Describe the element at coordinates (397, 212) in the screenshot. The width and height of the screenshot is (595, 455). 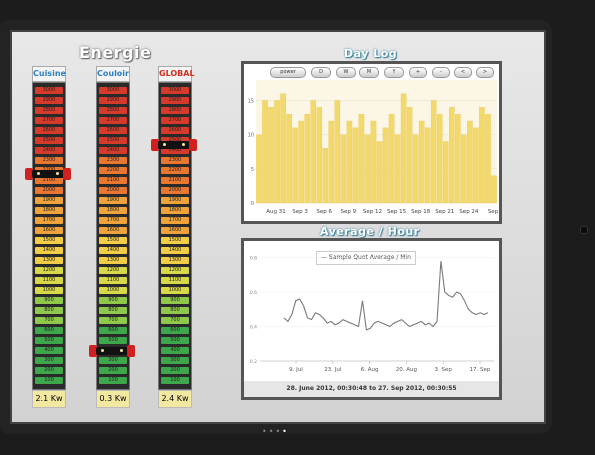
I see `x-tick-label: Sep 15` at that location.